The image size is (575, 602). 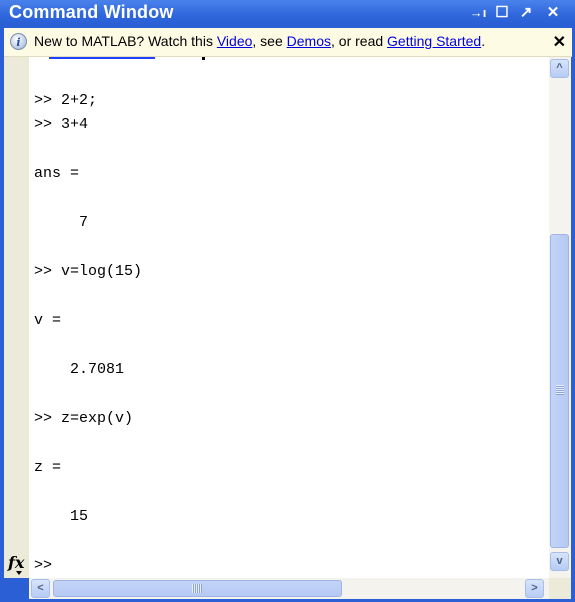 What do you see at coordinates (88, 271) in the screenshot?
I see `console-line: >> v=log(15)` at bounding box center [88, 271].